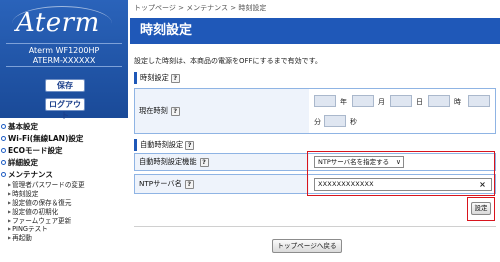  Describe the element at coordinates (64, 163) in the screenshot. I see `menu-item-advanced: 詳細設定` at that location.